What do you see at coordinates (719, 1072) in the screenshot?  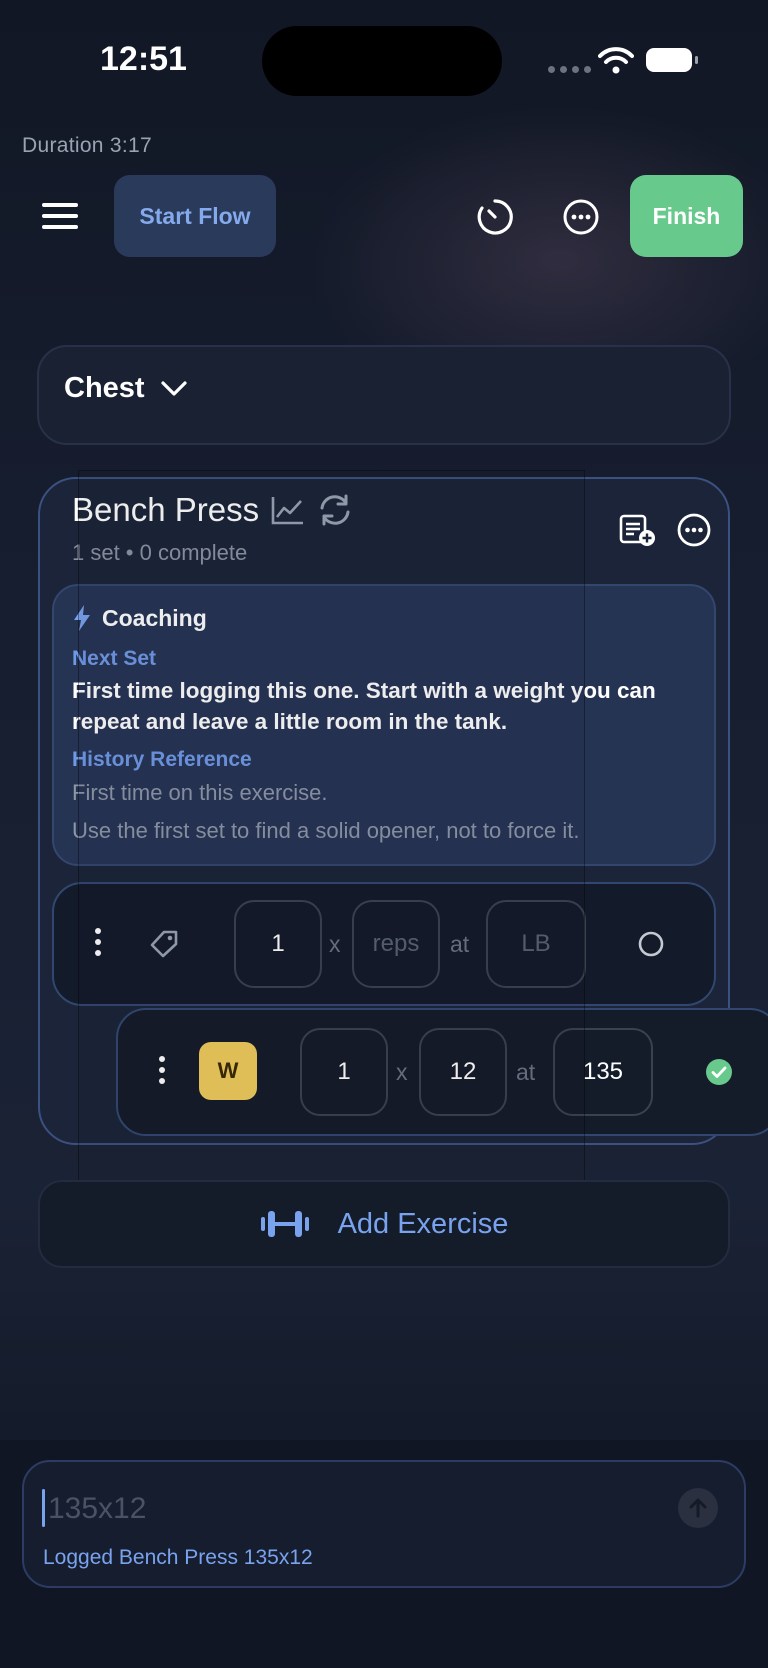 I see `completed-check-icon` at bounding box center [719, 1072].